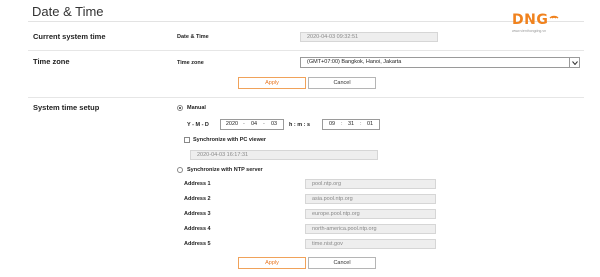  Describe the element at coordinates (342, 263) in the screenshot. I see `setup-cancel-button: Cancel` at that location.